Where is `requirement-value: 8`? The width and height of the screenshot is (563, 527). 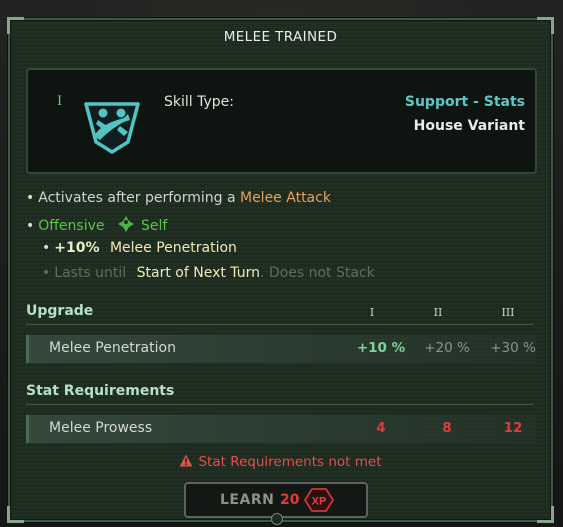 requirement-value: 8 is located at coordinates (447, 428).